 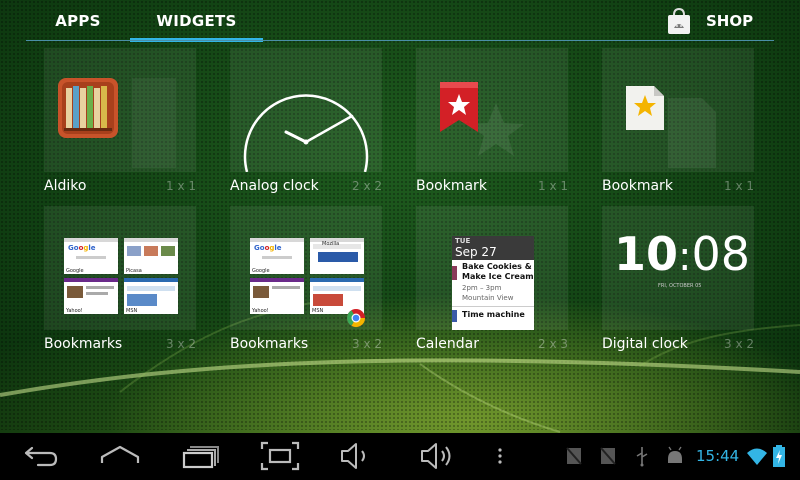 I want to click on widget-bookmark: Bookmark 1 x 1, so click(x=492, y=123).